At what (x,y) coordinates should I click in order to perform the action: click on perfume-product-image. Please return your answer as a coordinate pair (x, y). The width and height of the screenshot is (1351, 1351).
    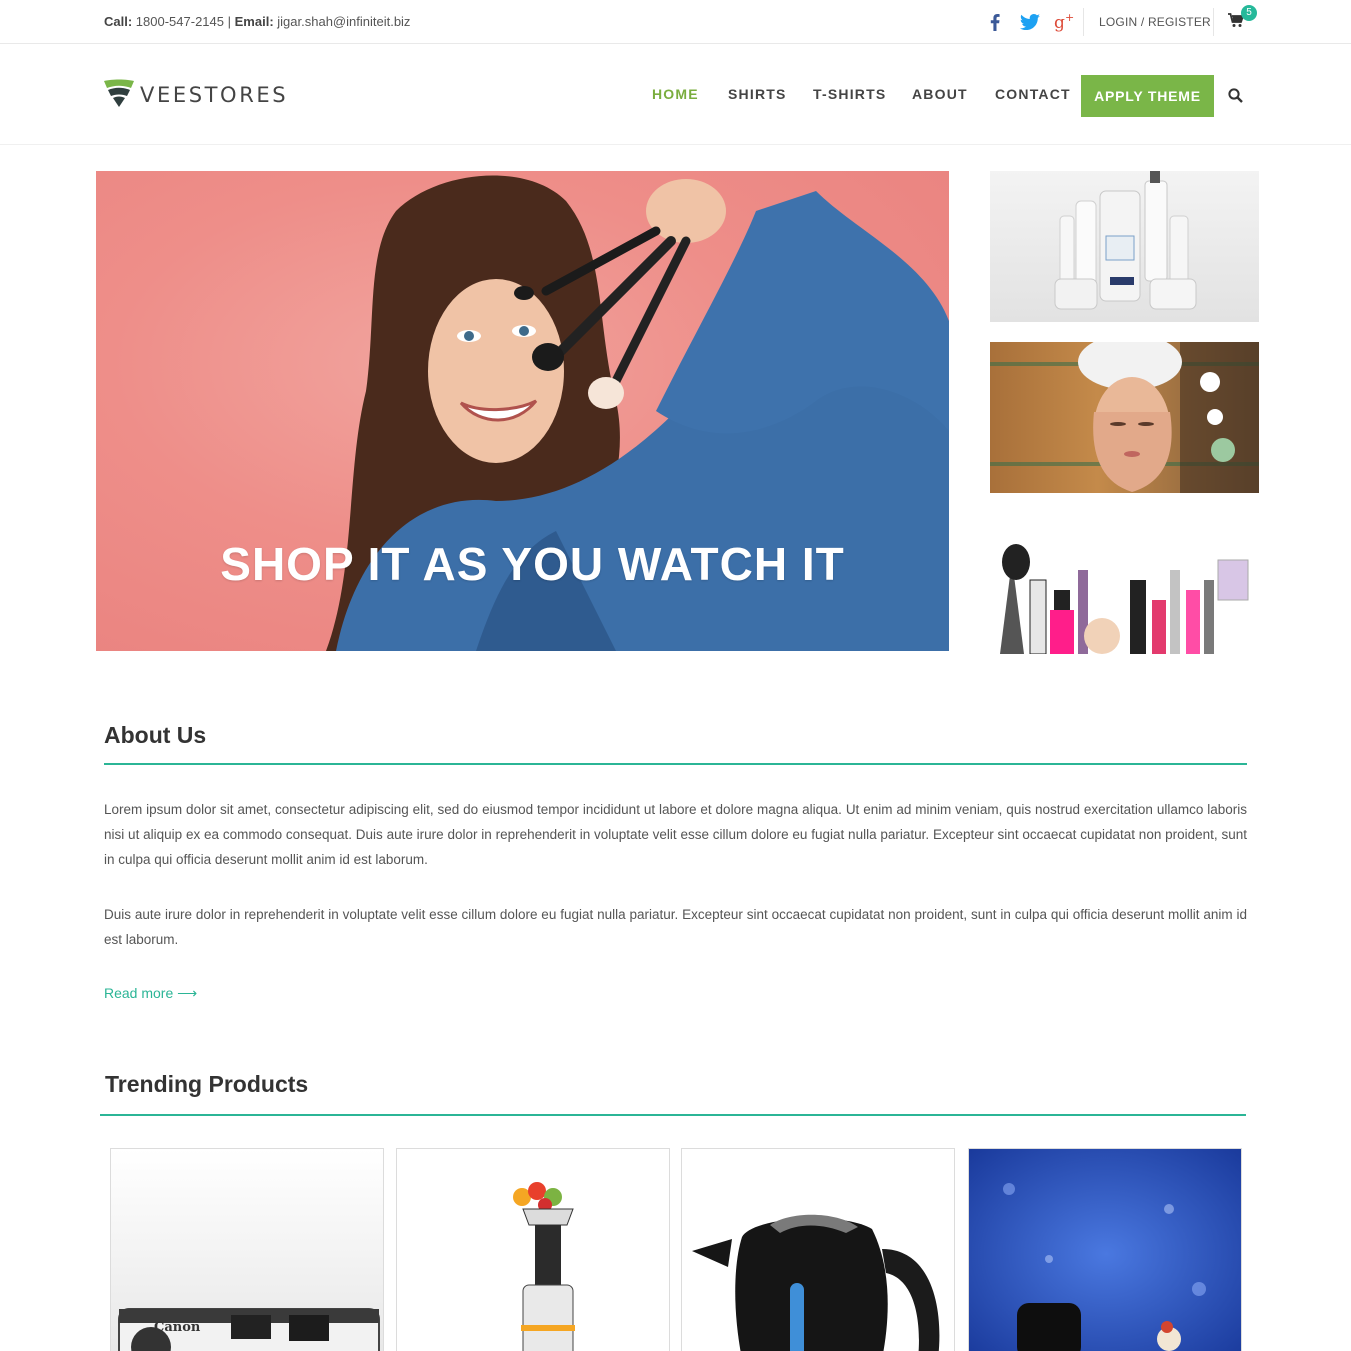
    Looking at the image, I should click on (1105, 1250).